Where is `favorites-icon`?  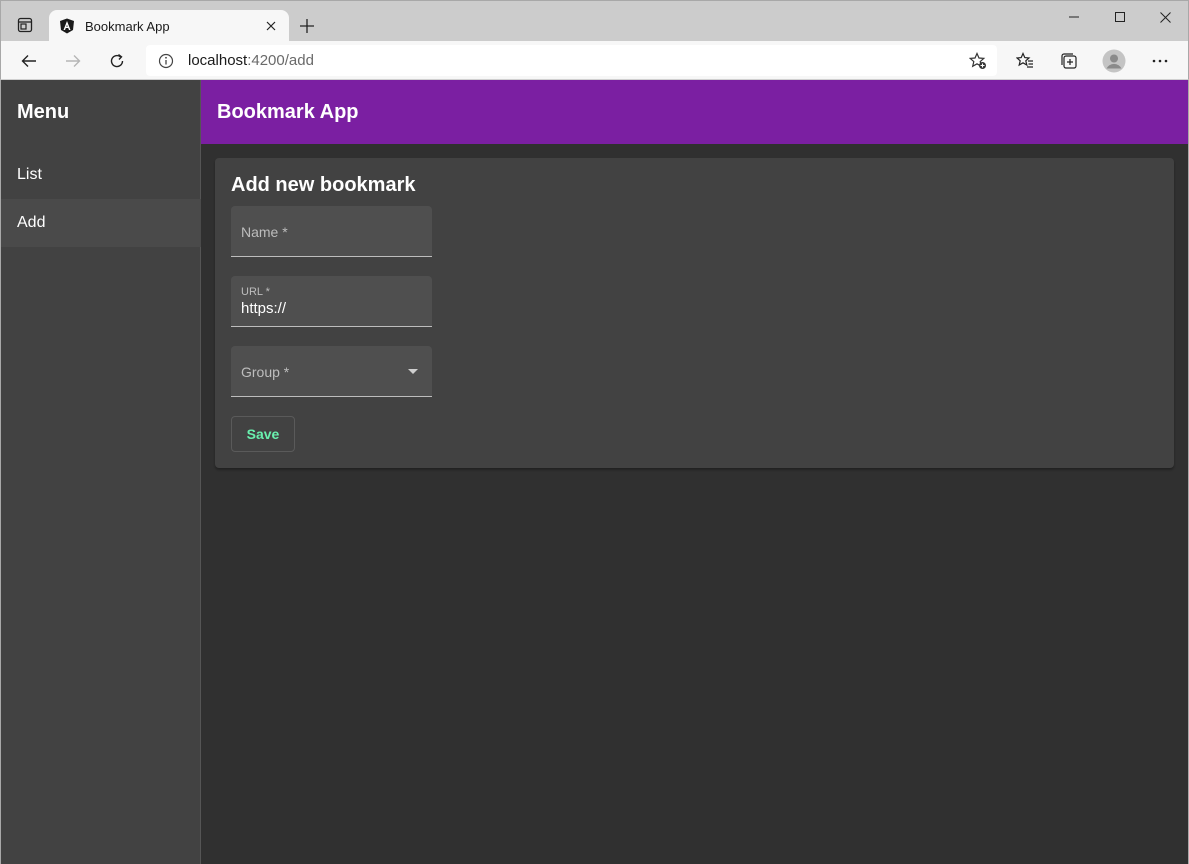 favorites-icon is located at coordinates (1024, 60).